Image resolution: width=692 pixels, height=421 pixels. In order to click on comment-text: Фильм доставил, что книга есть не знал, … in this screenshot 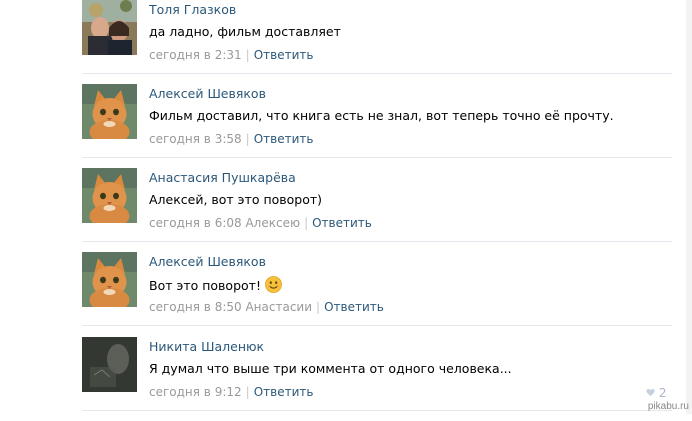, I will do `click(381, 115)`.